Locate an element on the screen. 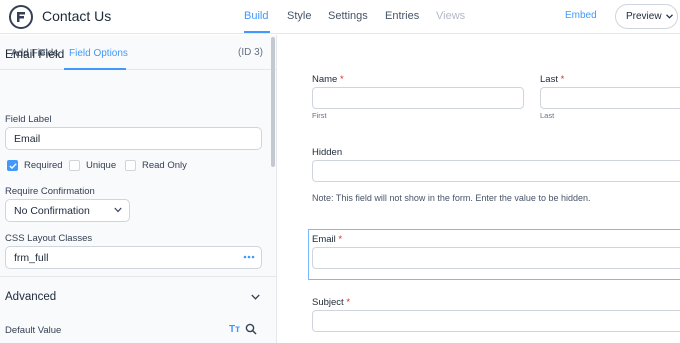 Image resolution: width=680 pixels, height=343 pixels. last-name-input is located at coordinates (610, 98).